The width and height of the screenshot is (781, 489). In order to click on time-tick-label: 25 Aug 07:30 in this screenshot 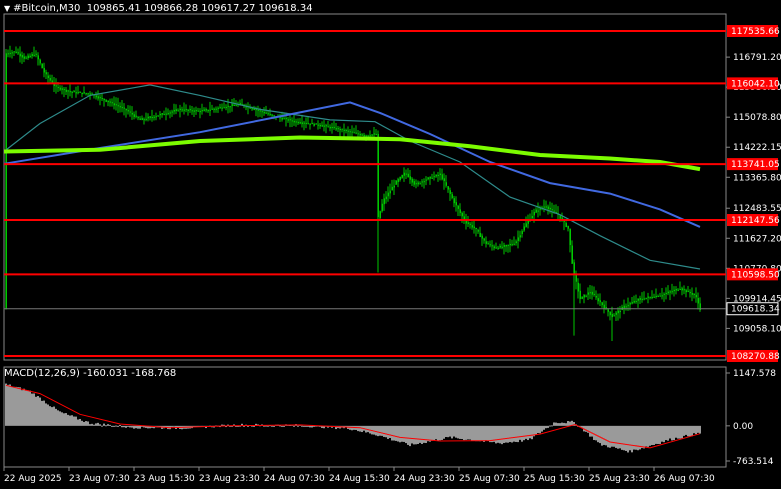, I will do `click(489, 479)`.